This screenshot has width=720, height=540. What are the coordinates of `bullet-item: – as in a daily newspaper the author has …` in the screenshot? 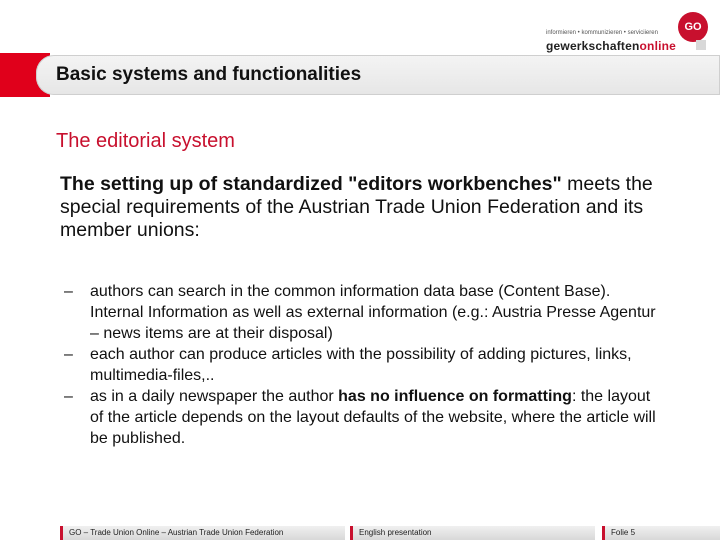 It's located at (364, 417).